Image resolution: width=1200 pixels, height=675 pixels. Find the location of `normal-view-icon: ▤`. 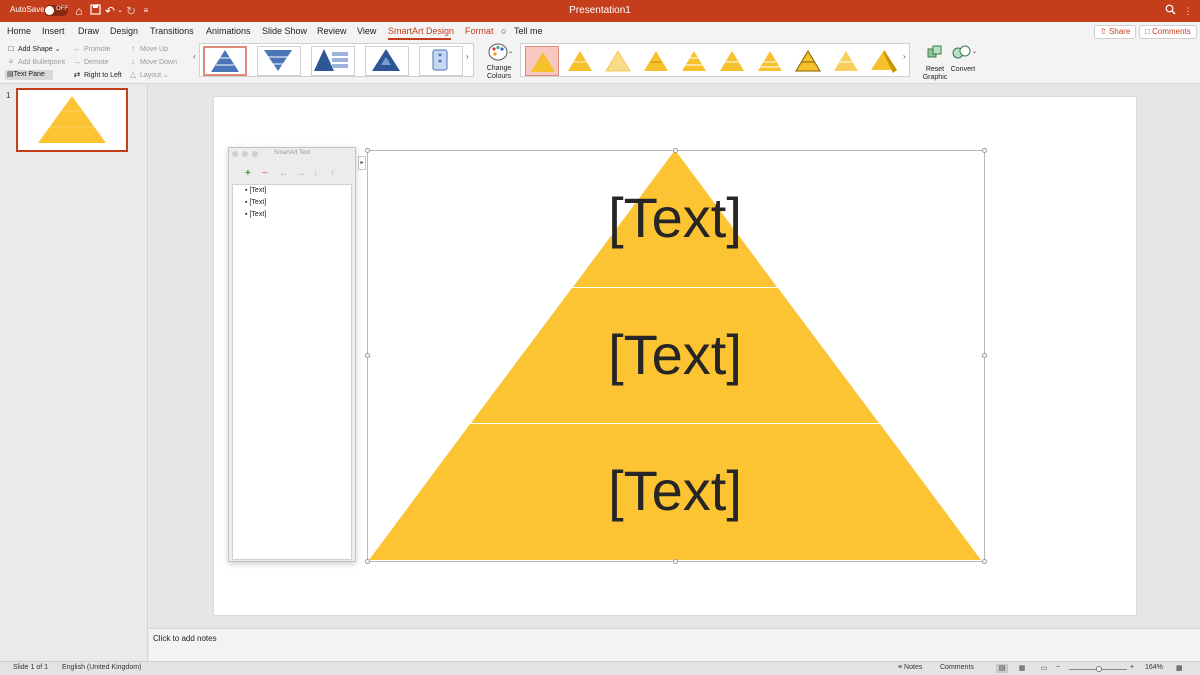

normal-view-icon: ▤ is located at coordinates (1002, 668).